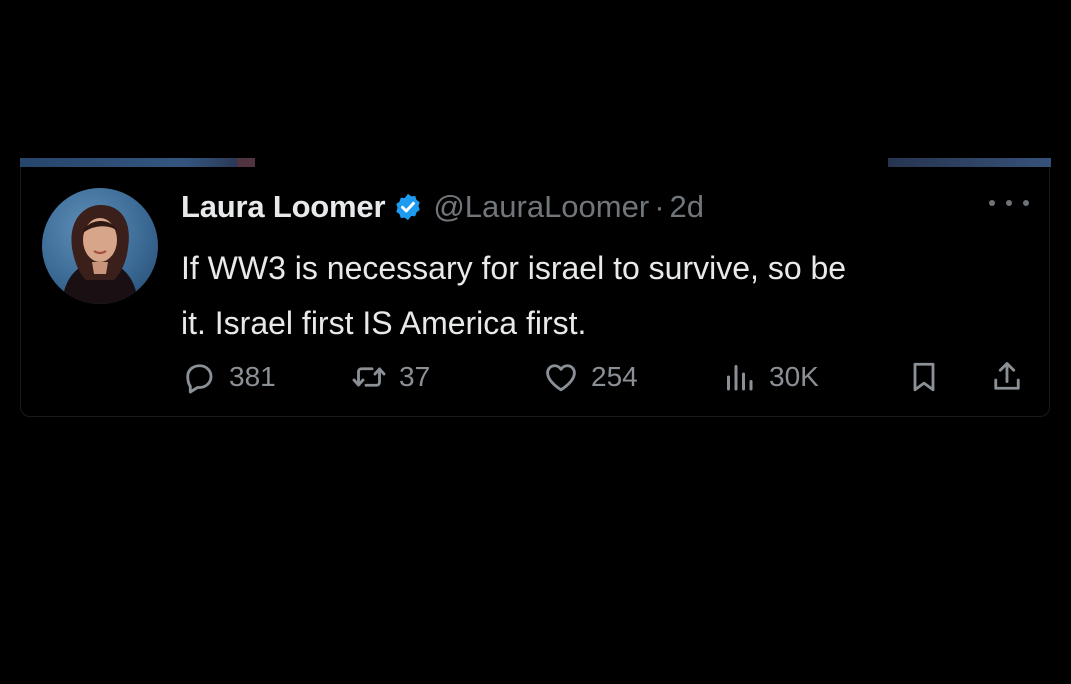 This screenshot has height=684, width=1071. Describe the element at coordinates (100, 254) in the screenshot. I see `avatar-portrait-icon` at that location.